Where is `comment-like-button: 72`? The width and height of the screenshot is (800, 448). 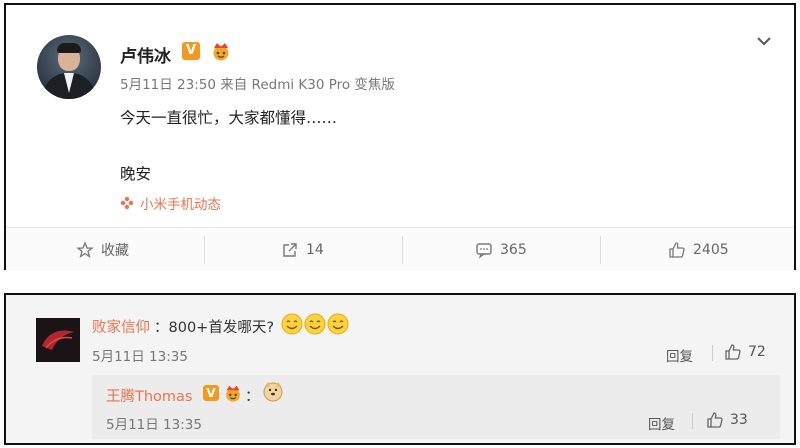
comment-like-button: 72 is located at coordinates (745, 352).